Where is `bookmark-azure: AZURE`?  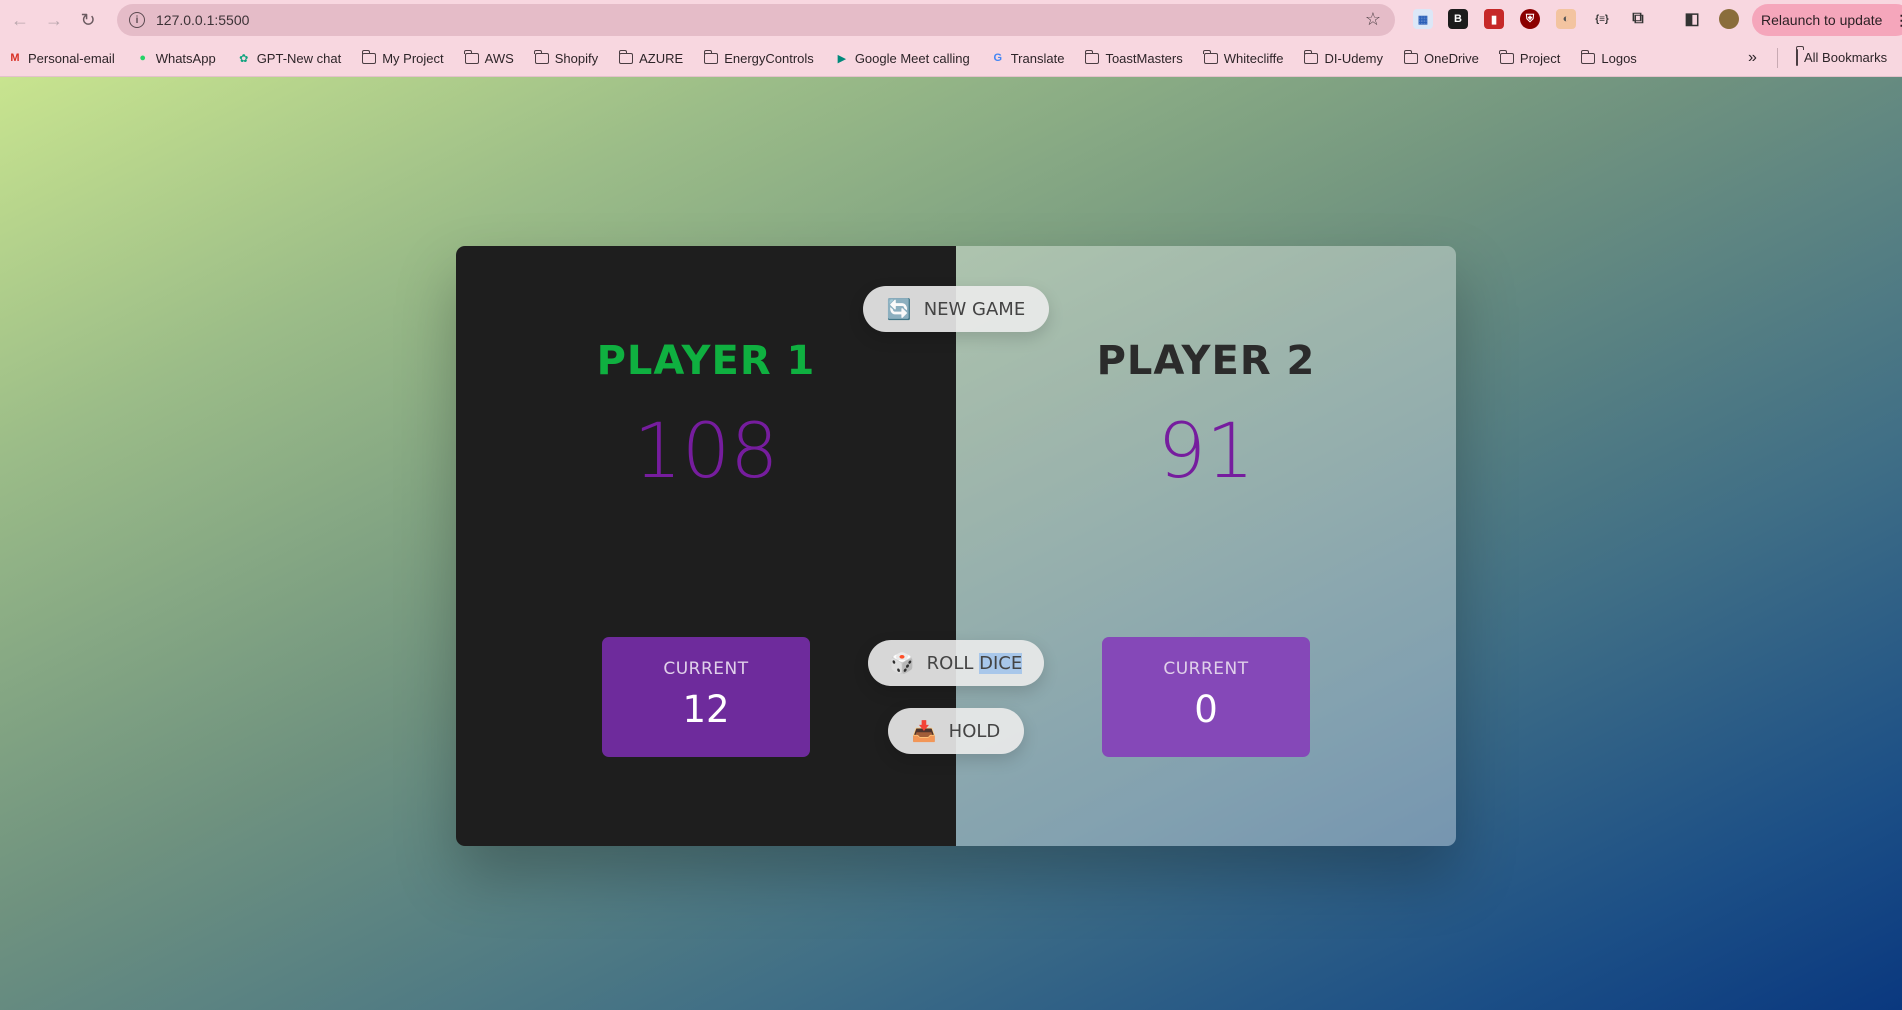
bookmark-azure: AZURE is located at coordinates (651, 57).